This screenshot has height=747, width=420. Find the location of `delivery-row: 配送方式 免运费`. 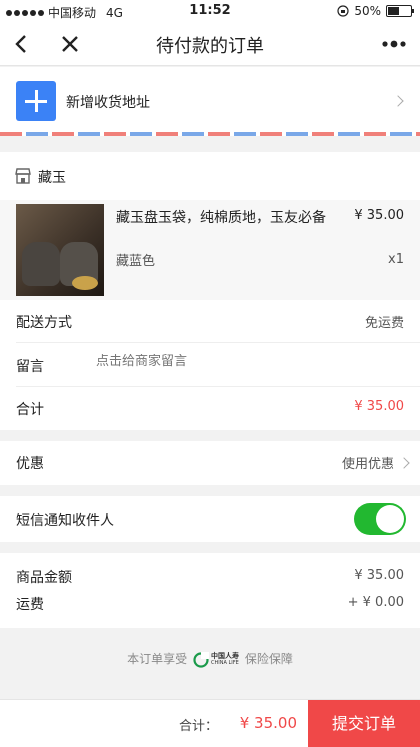

delivery-row: 配送方式 免运费 is located at coordinates (218, 321).